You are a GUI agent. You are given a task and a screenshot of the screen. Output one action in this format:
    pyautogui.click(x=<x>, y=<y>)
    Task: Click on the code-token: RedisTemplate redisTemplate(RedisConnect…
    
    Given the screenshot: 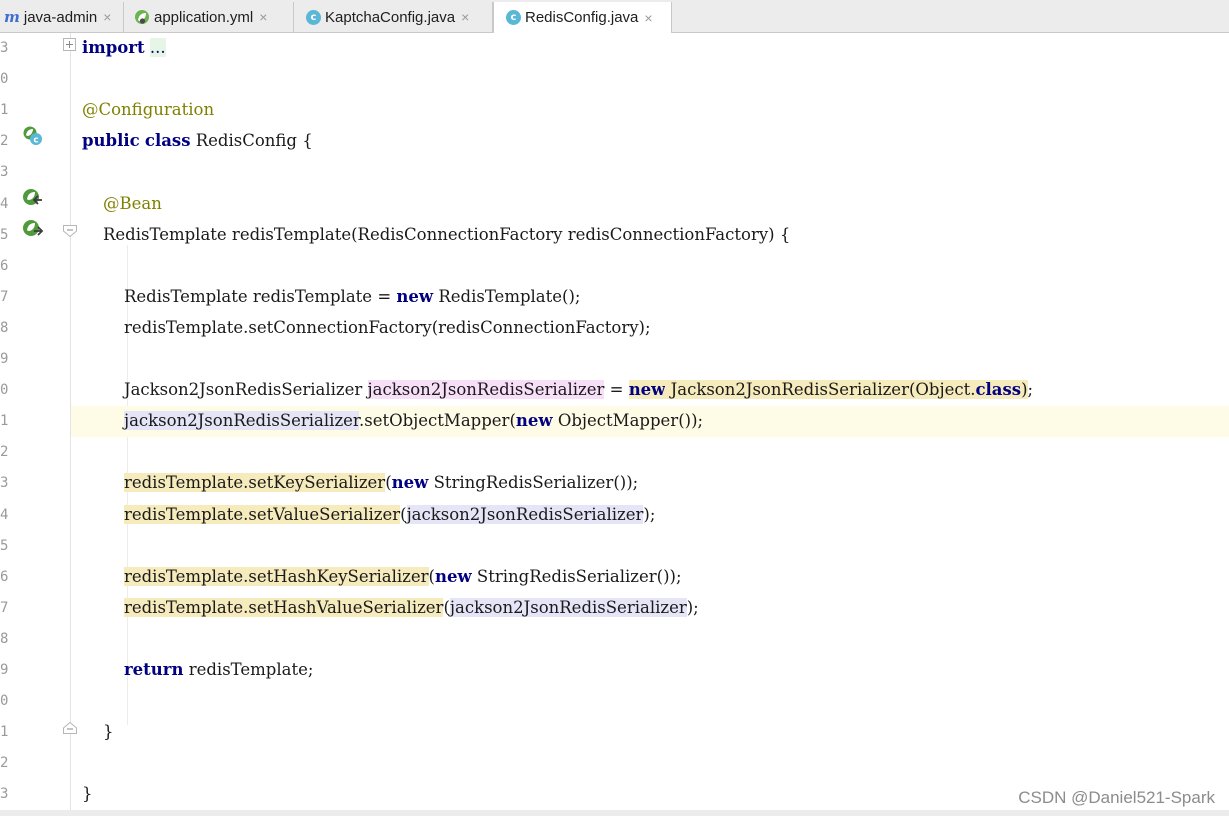 What is the action you would take?
    pyautogui.click(x=436, y=234)
    